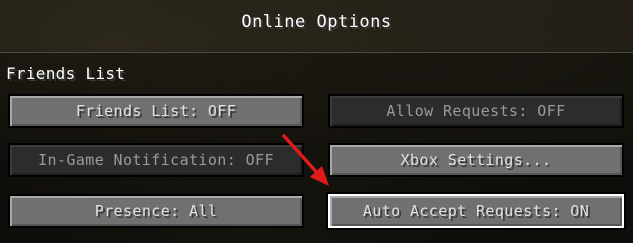 The image size is (633, 243). I want to click on in-game-notification-toggle-button: In-Game Notification: OFF, so click(156, 160).